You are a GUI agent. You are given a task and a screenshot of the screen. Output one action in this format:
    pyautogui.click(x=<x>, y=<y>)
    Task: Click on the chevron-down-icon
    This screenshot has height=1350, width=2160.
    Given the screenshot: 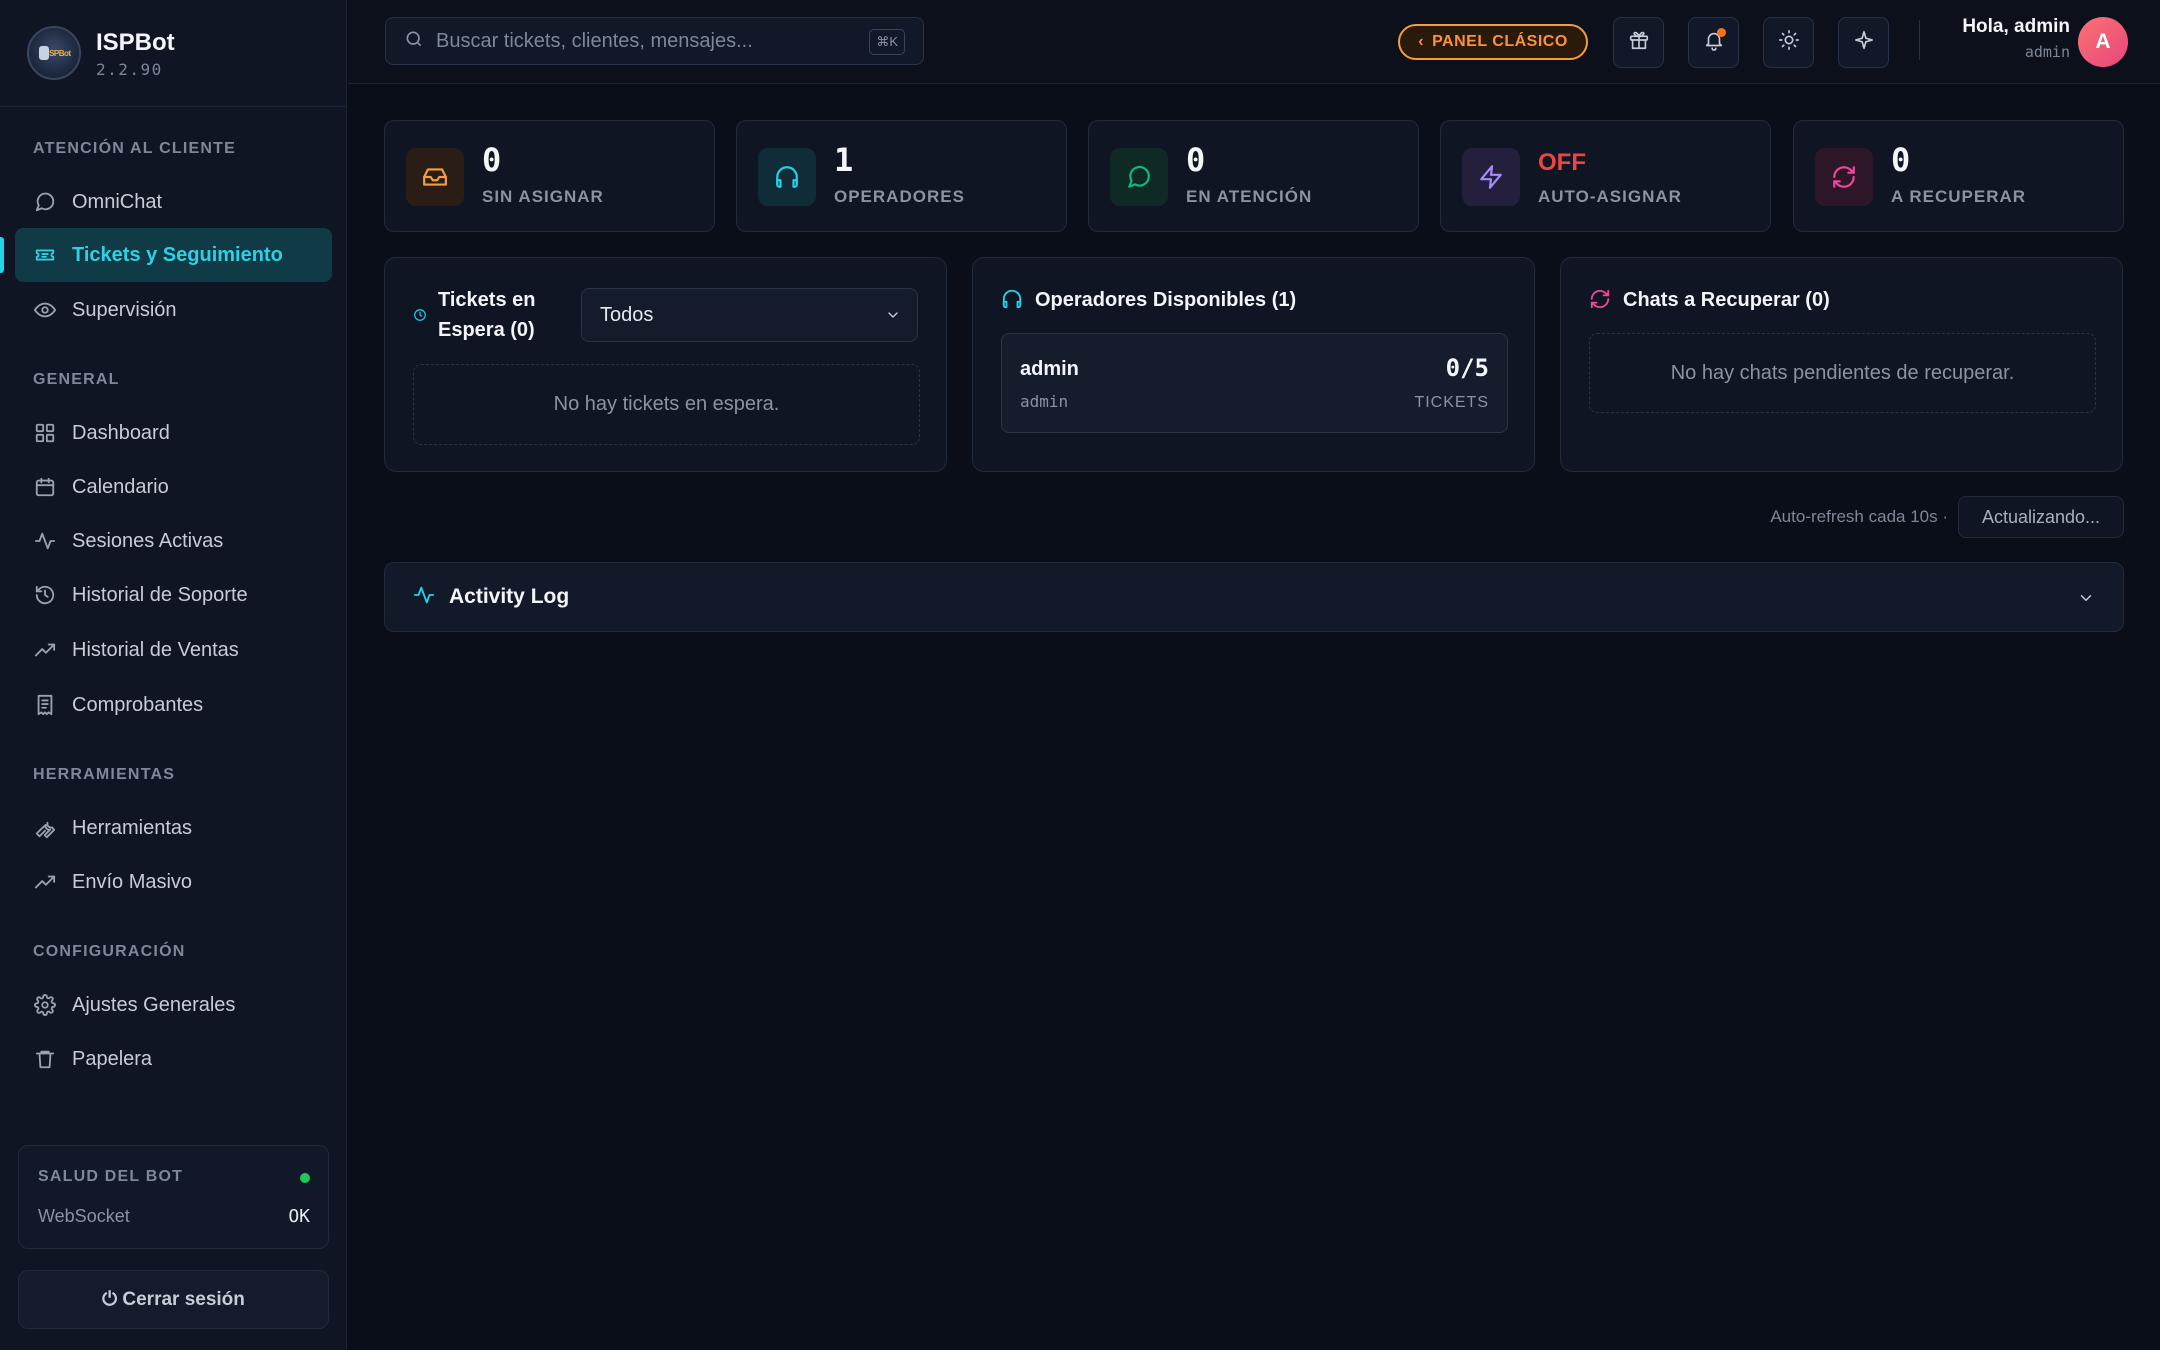 What is the action you would take?
    pyautogui.click(x=2086, y=600)
    